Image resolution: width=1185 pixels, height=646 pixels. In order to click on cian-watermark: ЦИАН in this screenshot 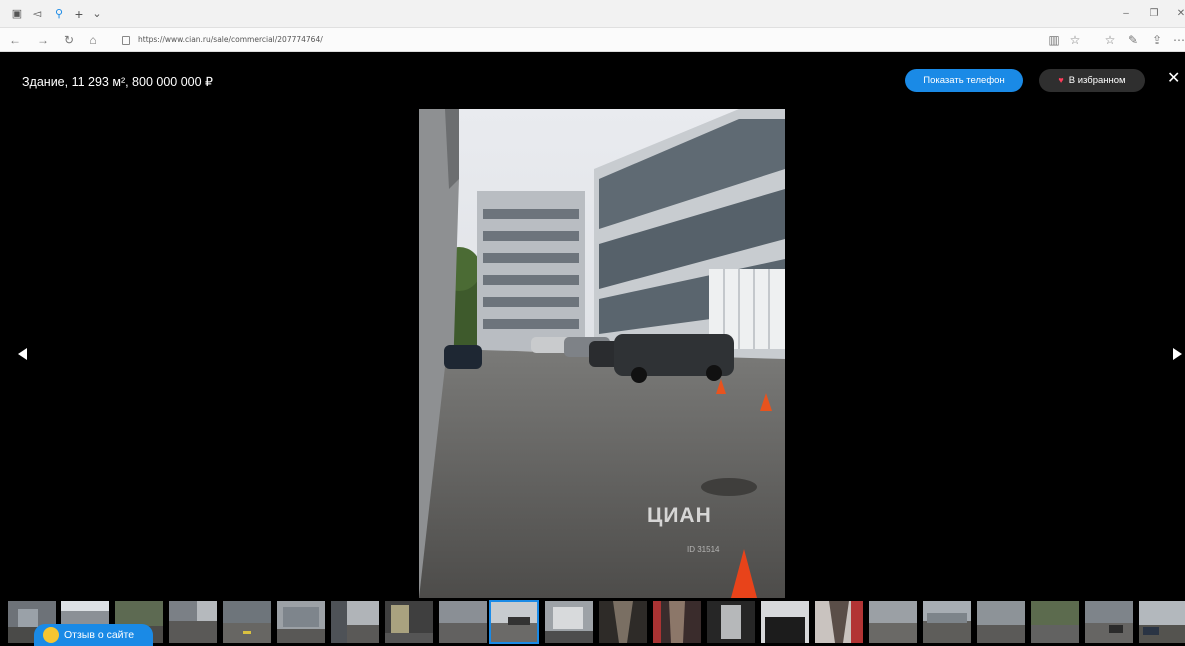, I will do `click(679, 515)`.